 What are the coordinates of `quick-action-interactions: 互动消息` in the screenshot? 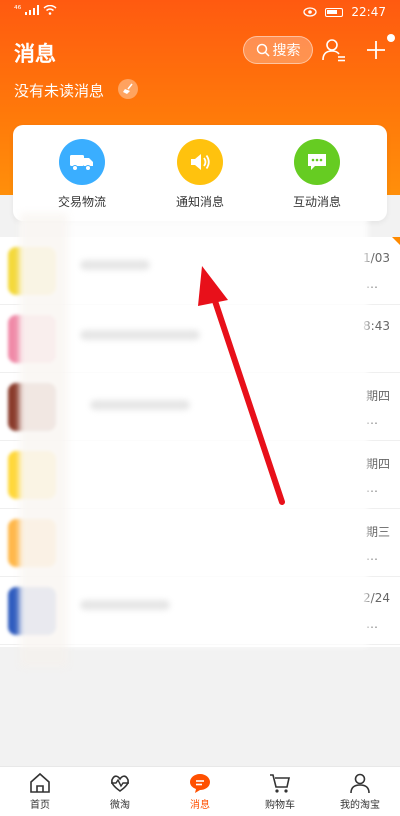 It's located at (317, 174).